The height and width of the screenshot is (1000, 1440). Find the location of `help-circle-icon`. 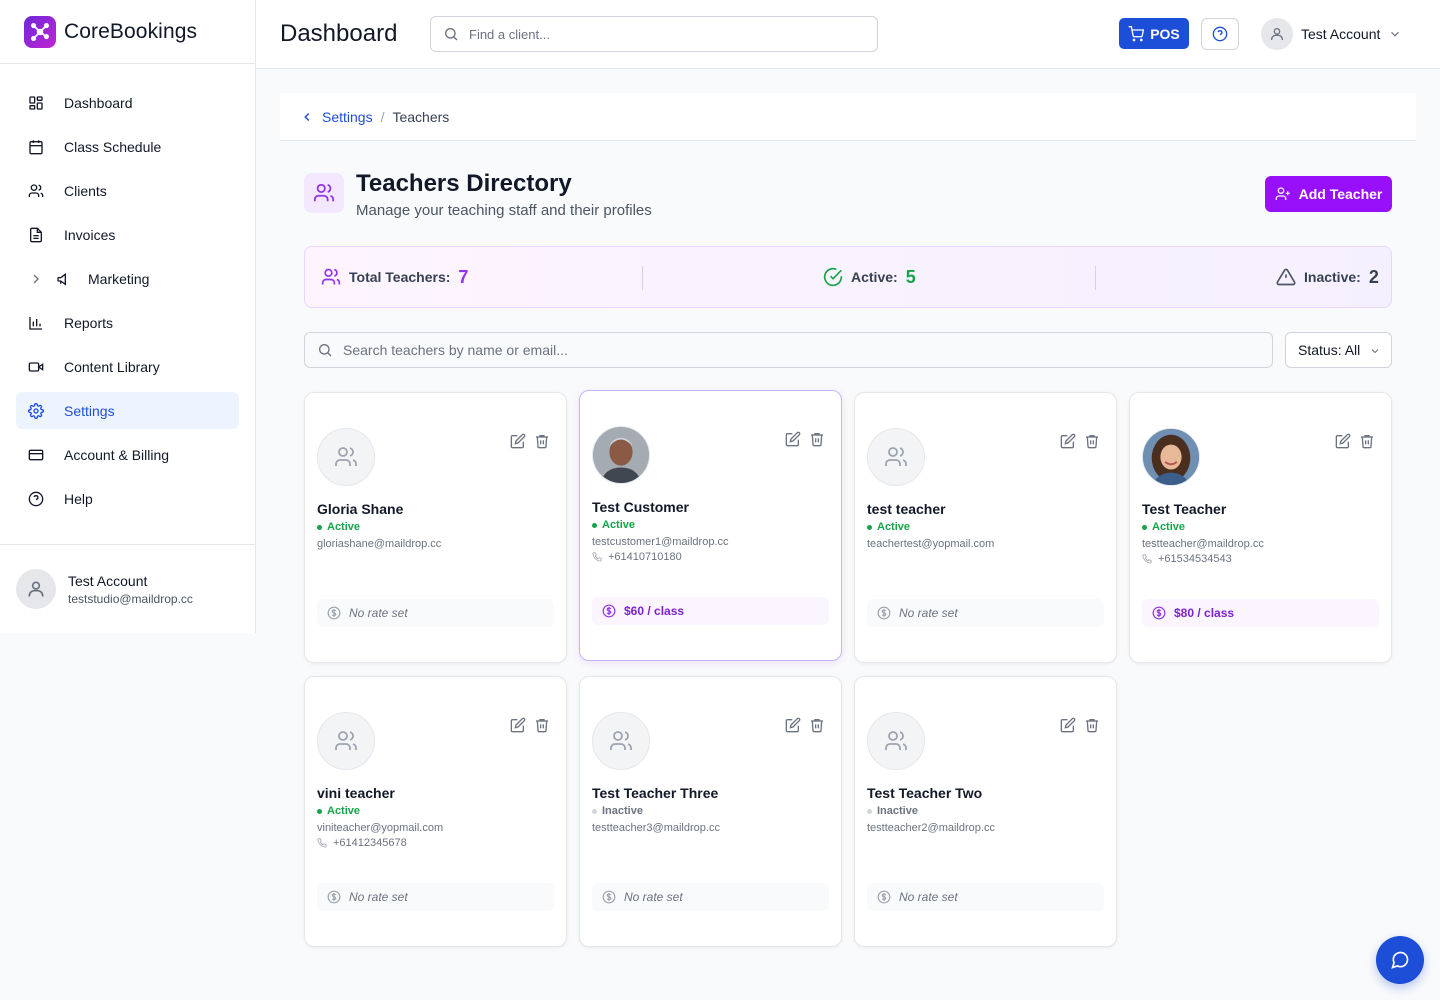

help-circle-icon is located at coordinates (36, 498).